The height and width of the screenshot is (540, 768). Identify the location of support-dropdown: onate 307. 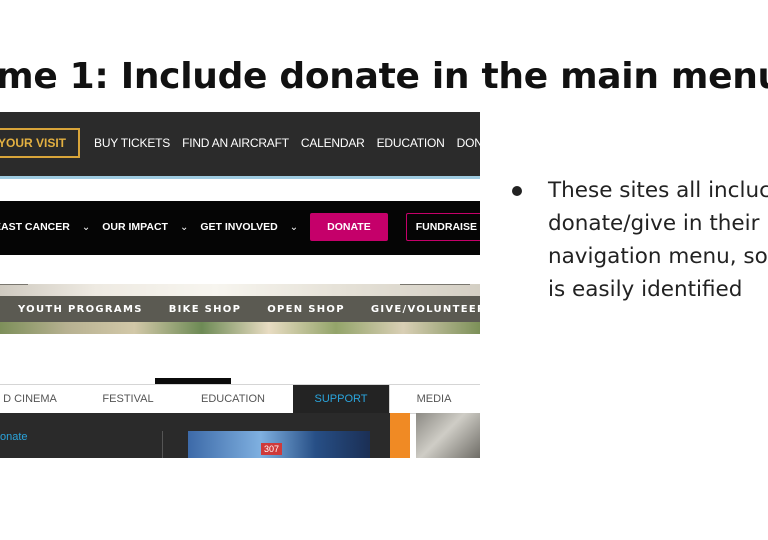
(195, 435).